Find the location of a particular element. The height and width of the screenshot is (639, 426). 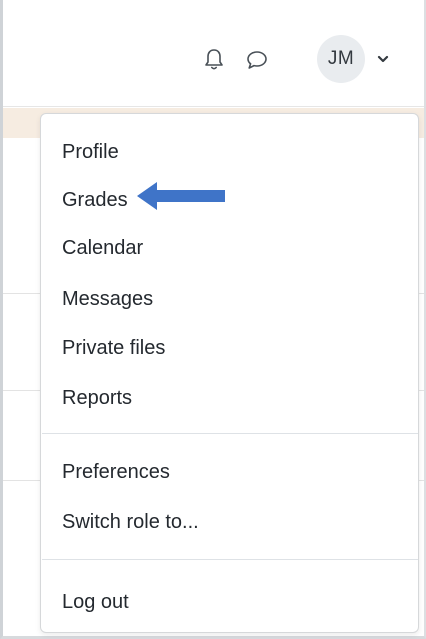

left-arrow-icon is located at coordinates (181, 196).